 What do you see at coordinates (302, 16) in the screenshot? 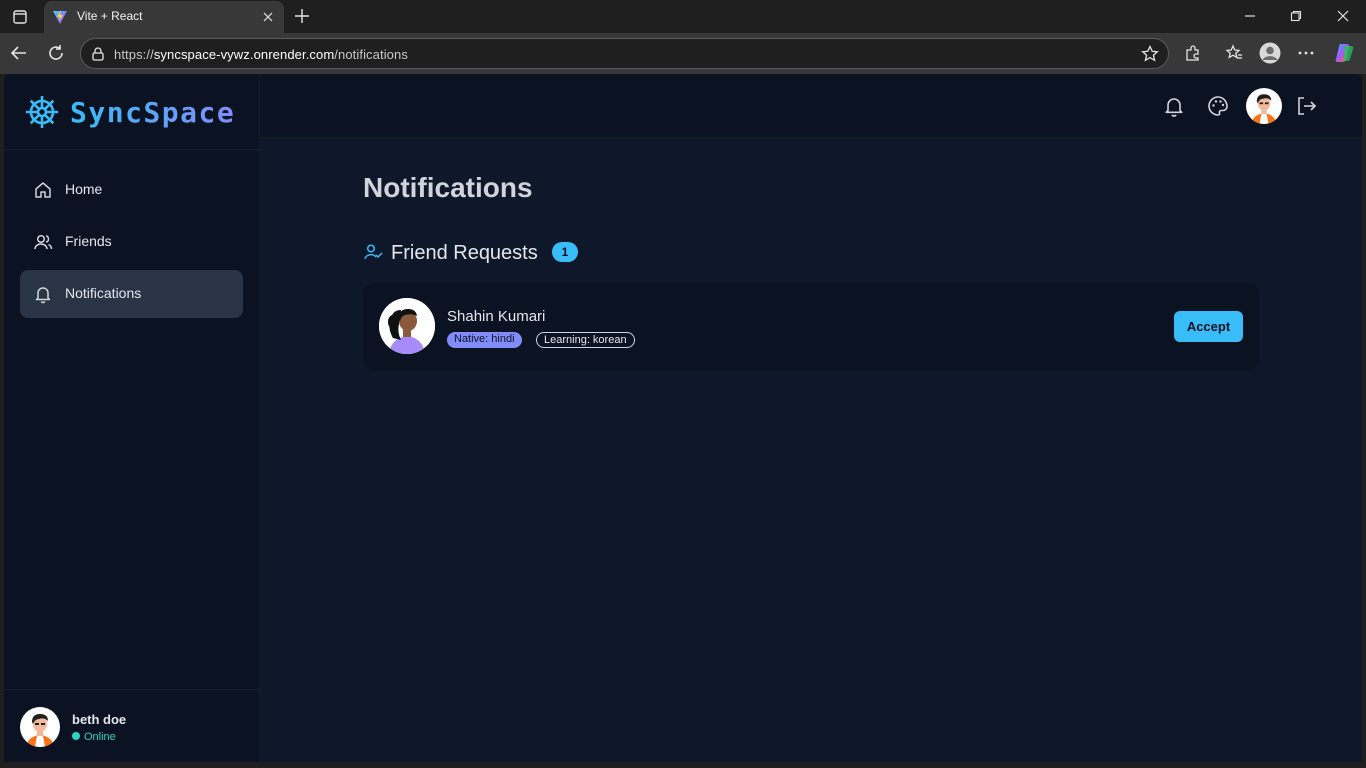
I see `new-tab-icon` at bounding box center [302, 16].